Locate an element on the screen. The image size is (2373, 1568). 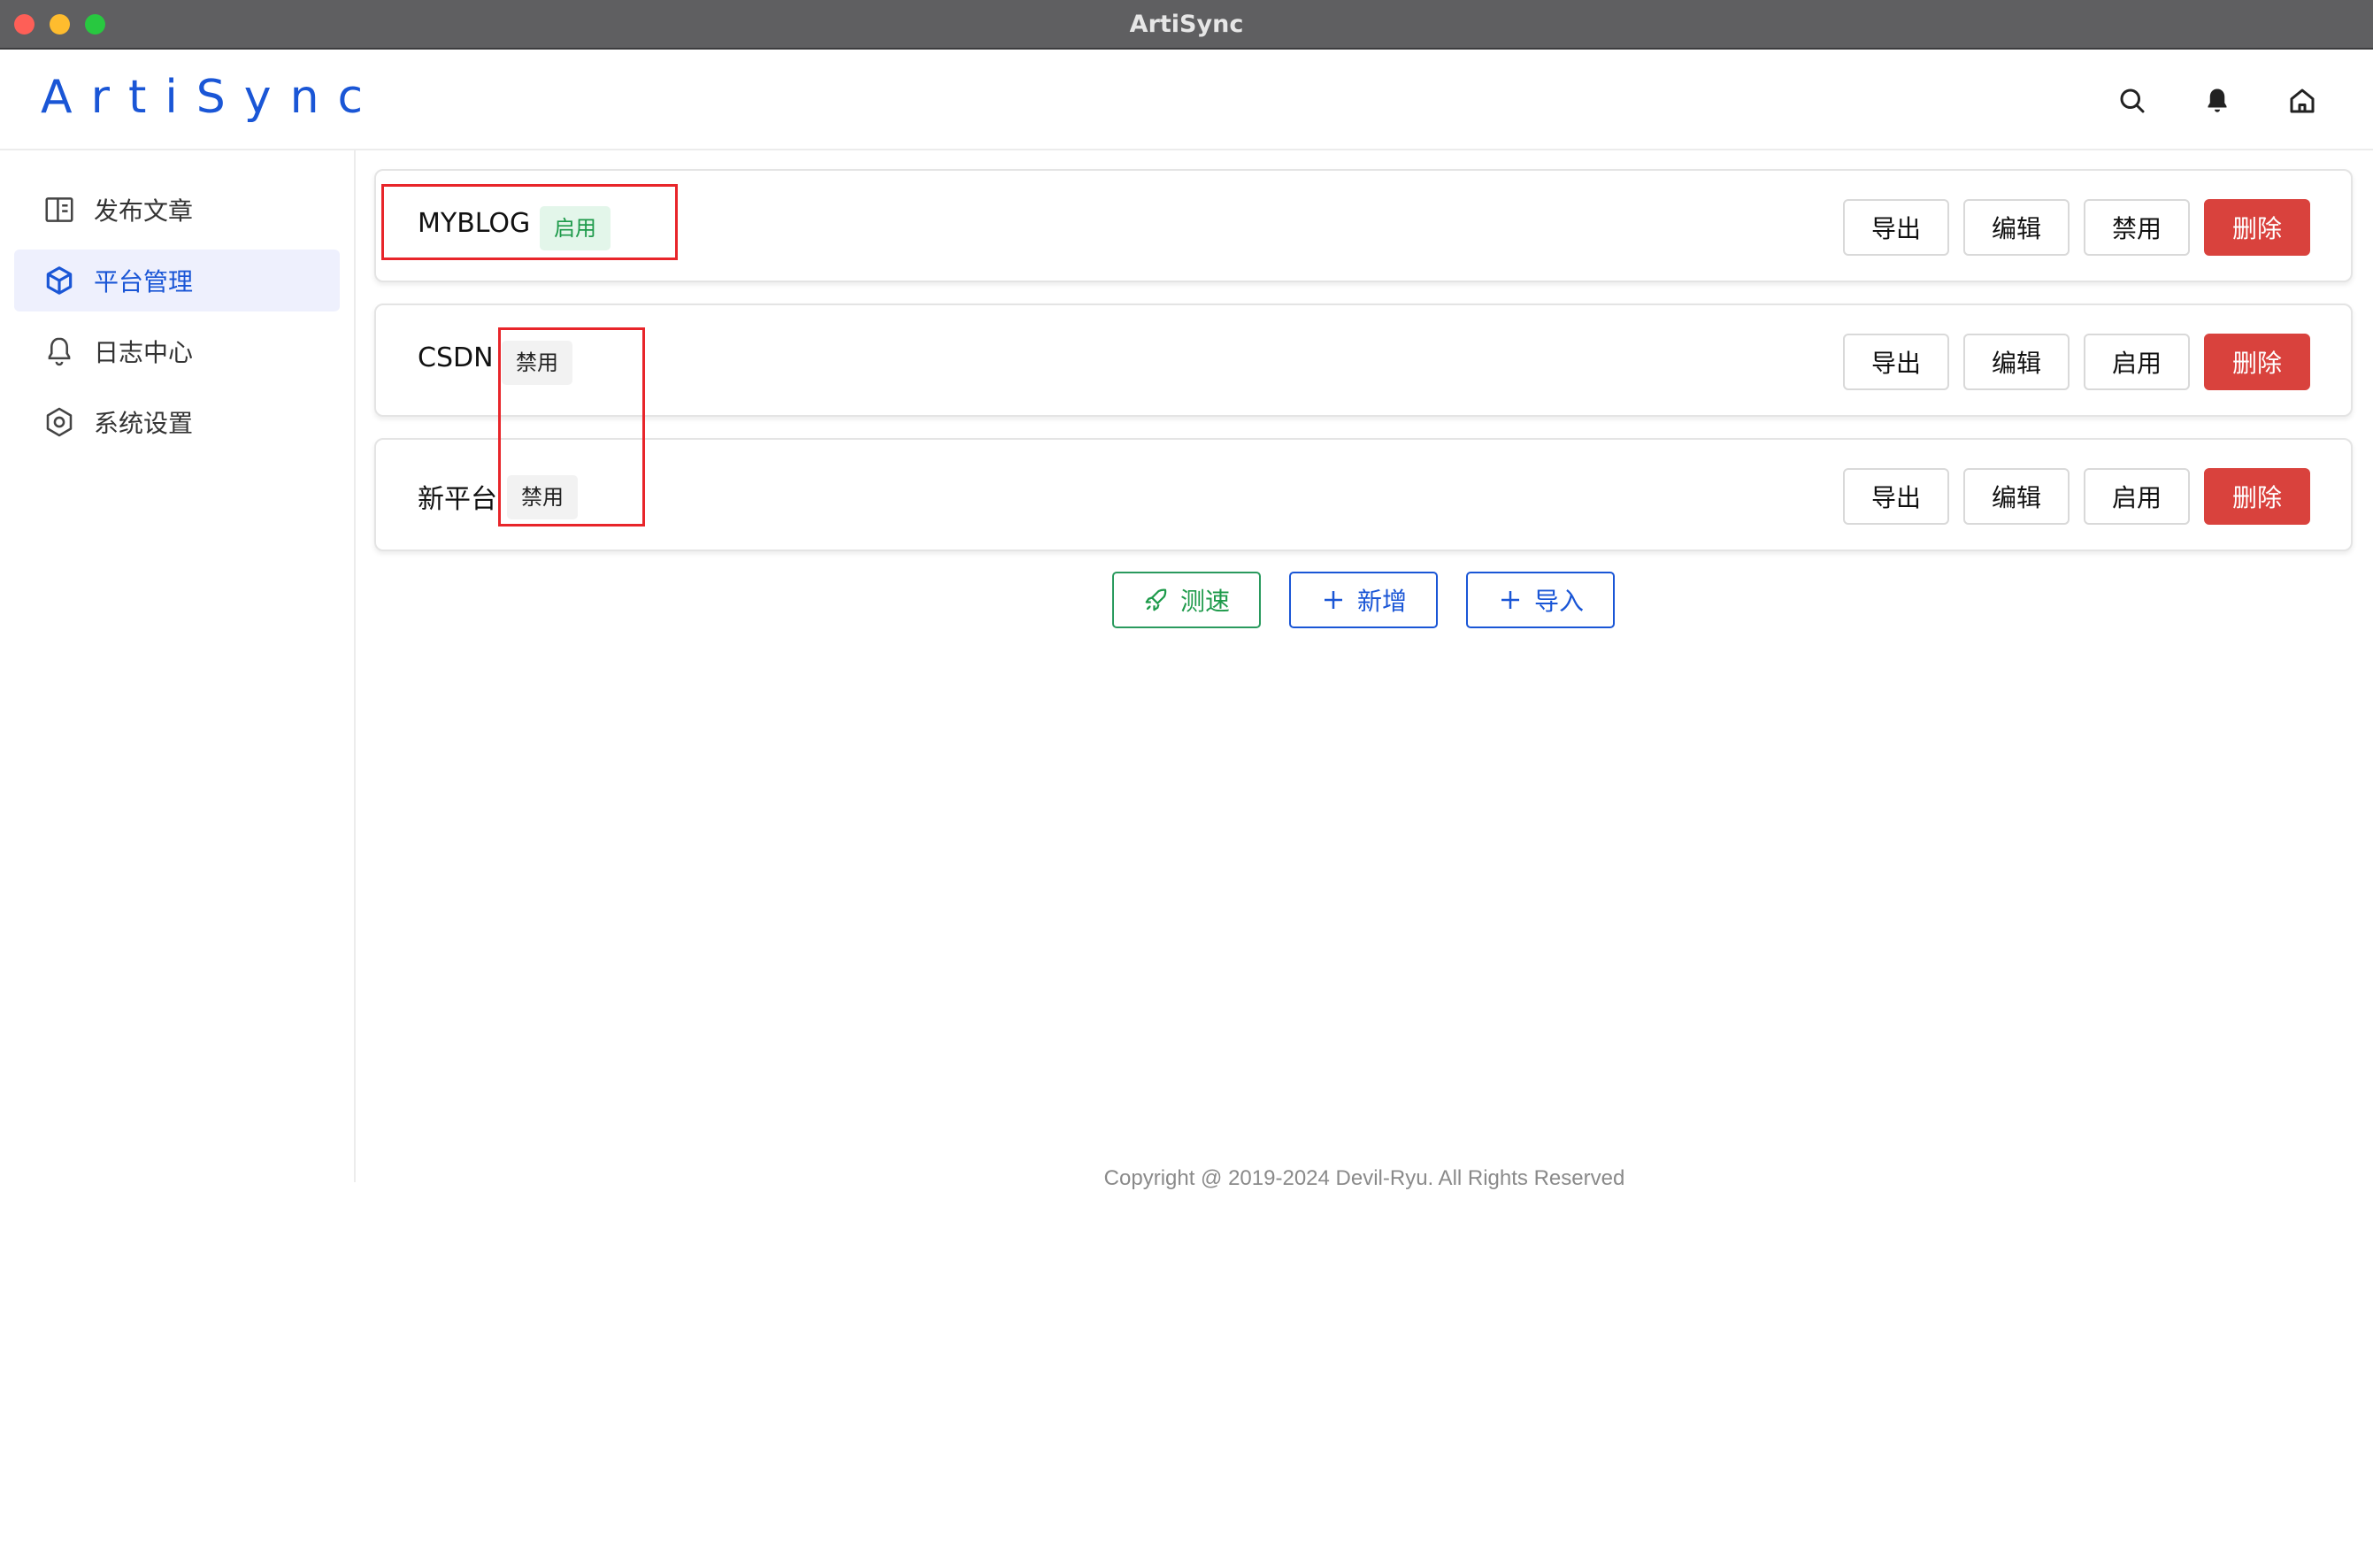
bell-outline-icon is located at coordinates (59, 351).